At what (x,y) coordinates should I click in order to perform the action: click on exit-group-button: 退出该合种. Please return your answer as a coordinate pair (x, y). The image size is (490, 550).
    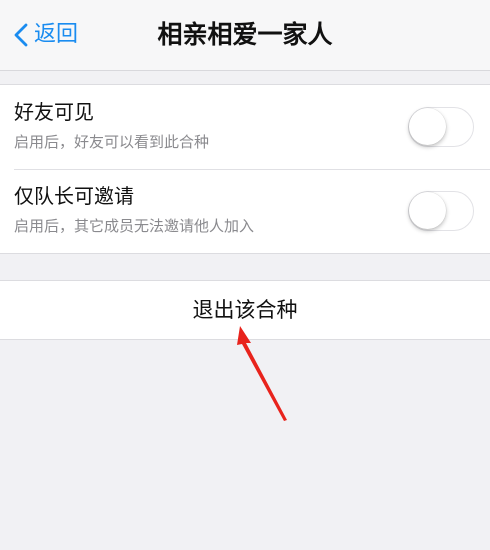
    Looking at the image, I should click on (245, 310).